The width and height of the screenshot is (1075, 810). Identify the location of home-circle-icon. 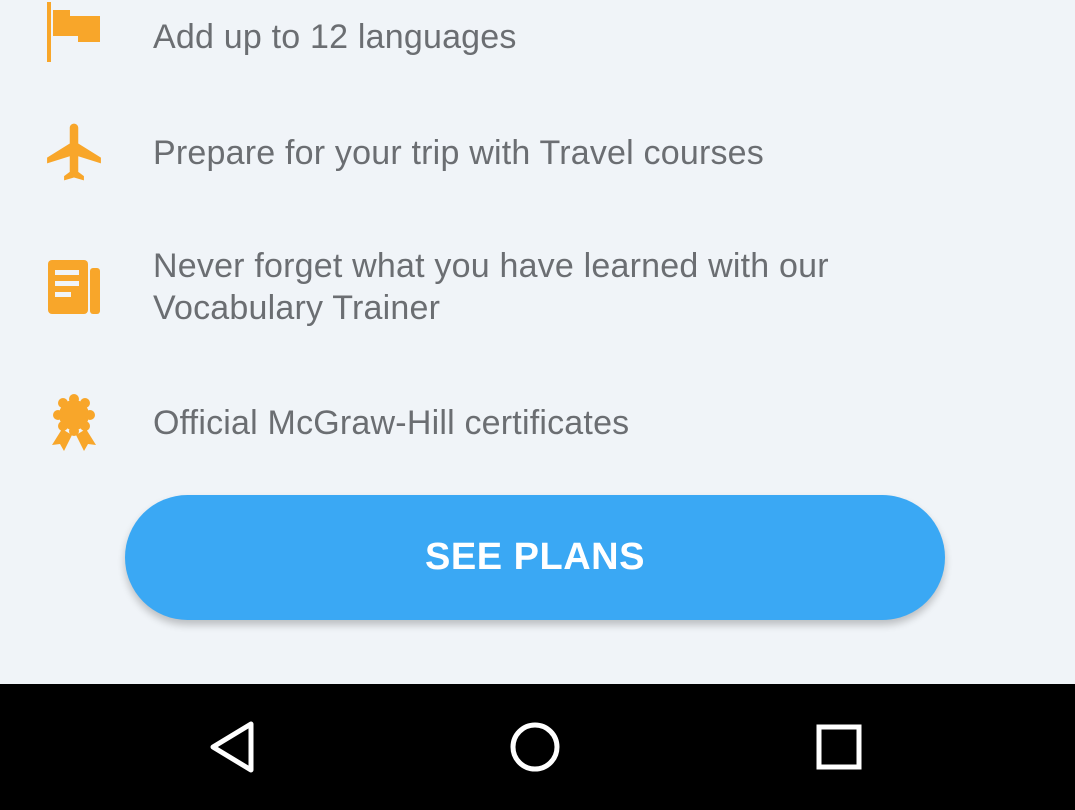
(535, 759).